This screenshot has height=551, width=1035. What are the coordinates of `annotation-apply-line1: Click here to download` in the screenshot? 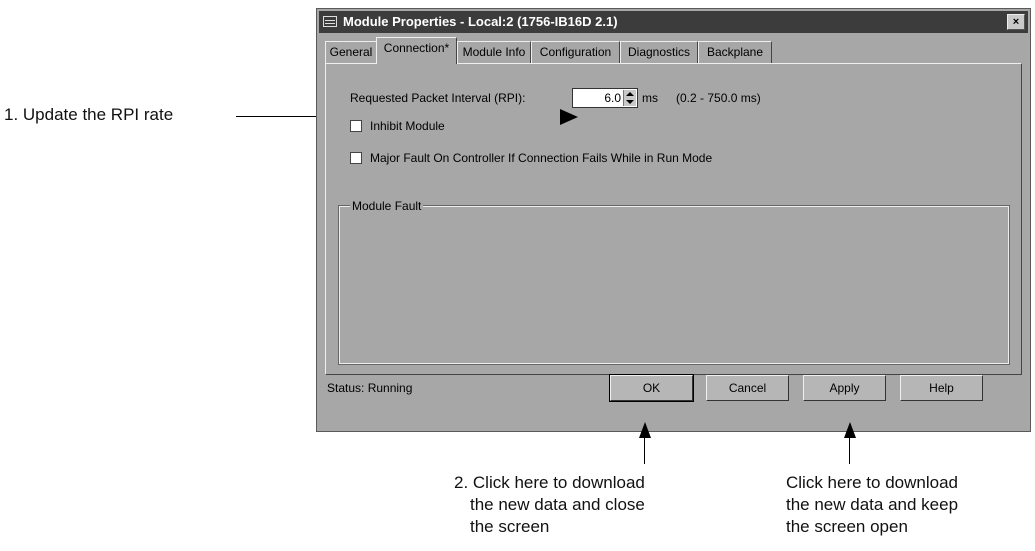 It's located at (872, 482).